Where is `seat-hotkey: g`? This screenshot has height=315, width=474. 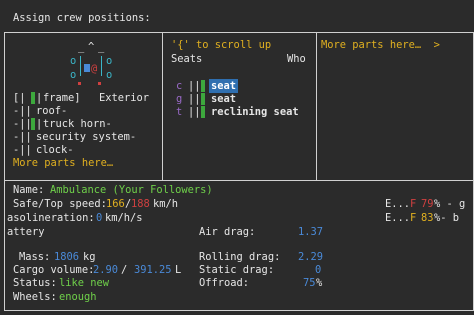 seat-hotkey: g is located at coordinates (179, 99).